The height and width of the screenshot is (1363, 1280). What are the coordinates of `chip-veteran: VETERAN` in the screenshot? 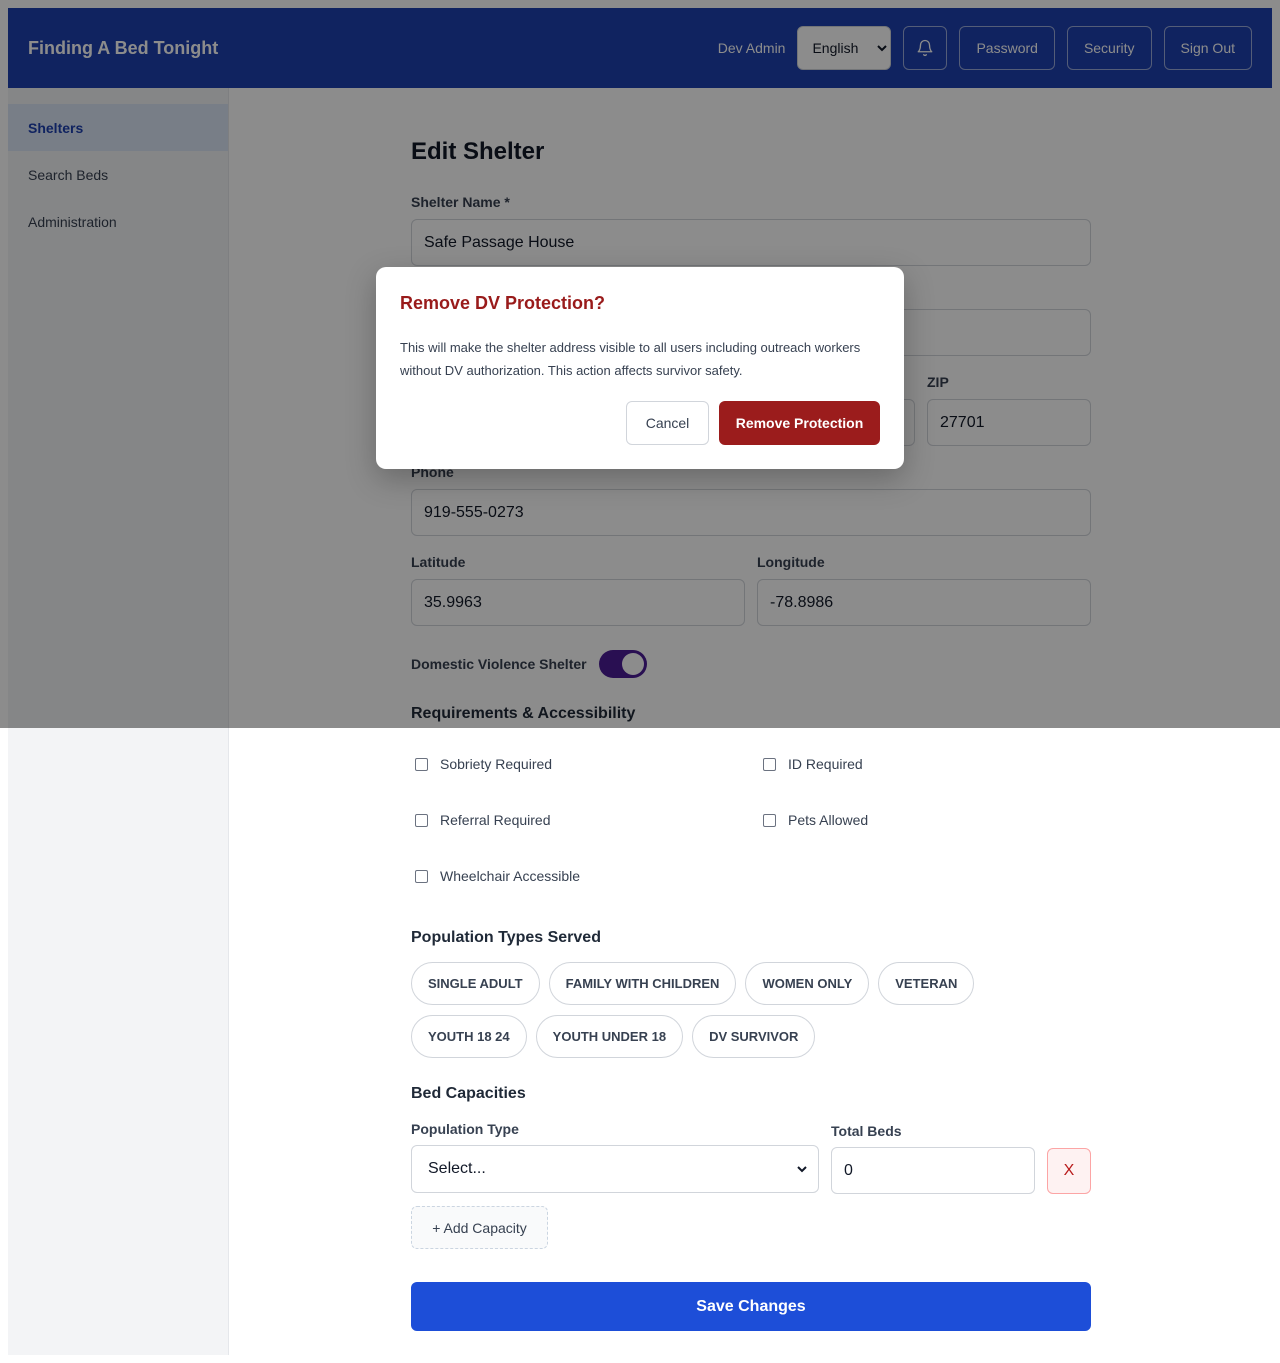 It's located at (926, 983).